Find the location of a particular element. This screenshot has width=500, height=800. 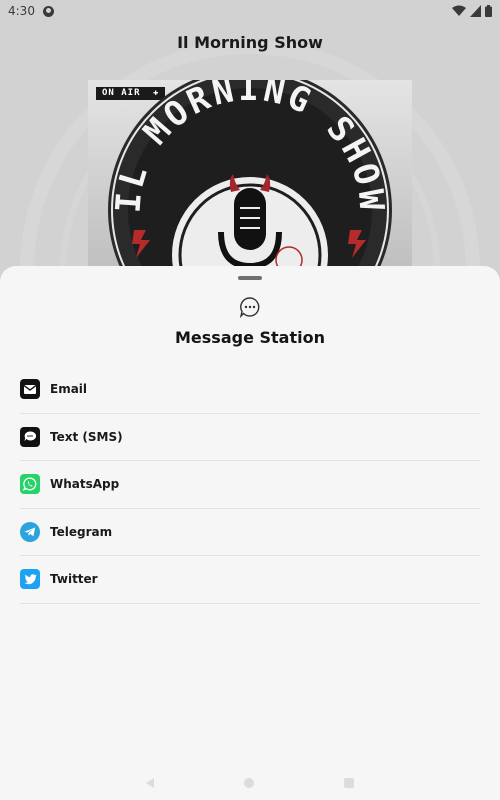

option-label: Email is located at coordinates (69, 389).